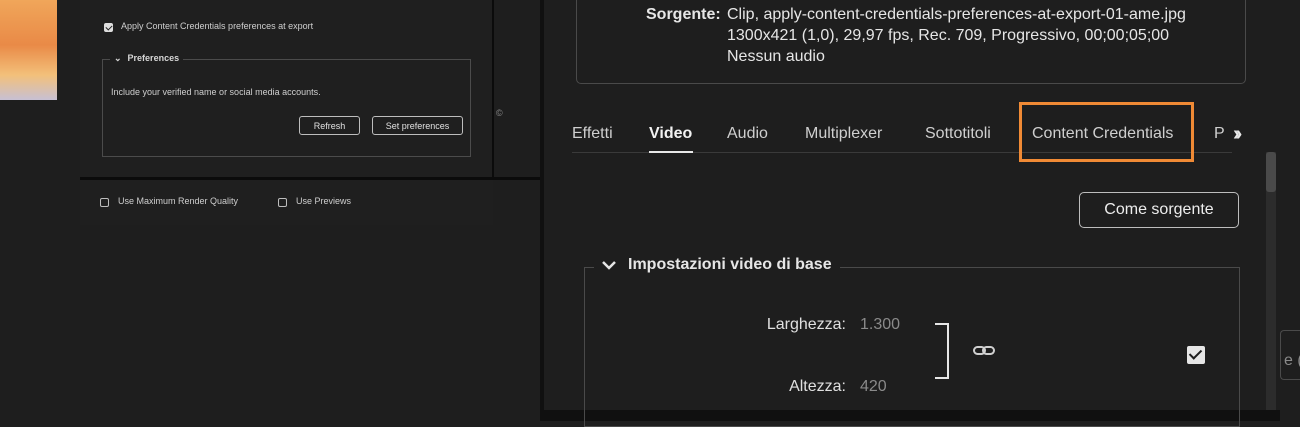 Image resolution: width=1300 pixels, height=427 pixels. Describe the element at coordinates (609, 265) in the screenshot. I see `chevron-down-icon` at that location.